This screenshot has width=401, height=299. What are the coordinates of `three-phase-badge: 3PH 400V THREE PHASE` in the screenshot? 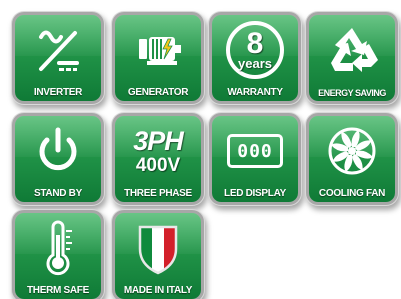 It's located at (158, 159).